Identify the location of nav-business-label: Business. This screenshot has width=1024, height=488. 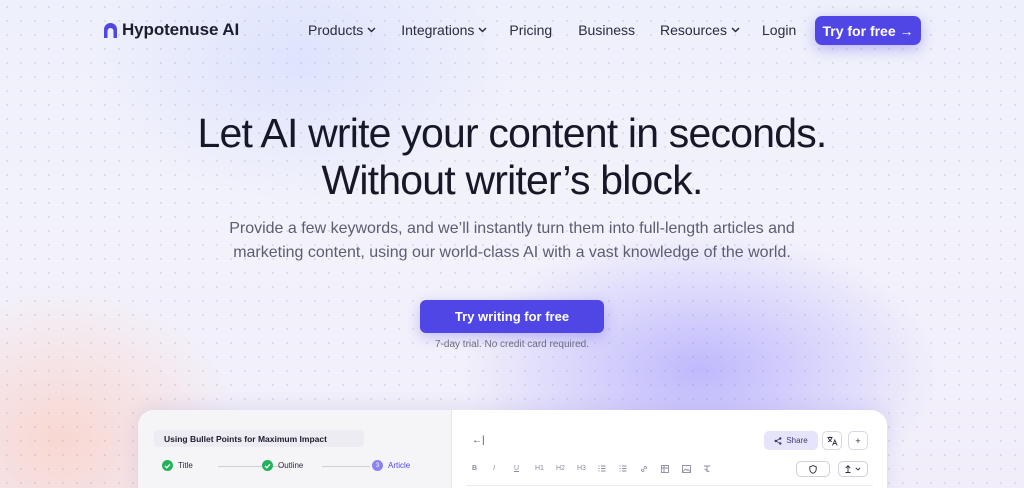
(607, 30).